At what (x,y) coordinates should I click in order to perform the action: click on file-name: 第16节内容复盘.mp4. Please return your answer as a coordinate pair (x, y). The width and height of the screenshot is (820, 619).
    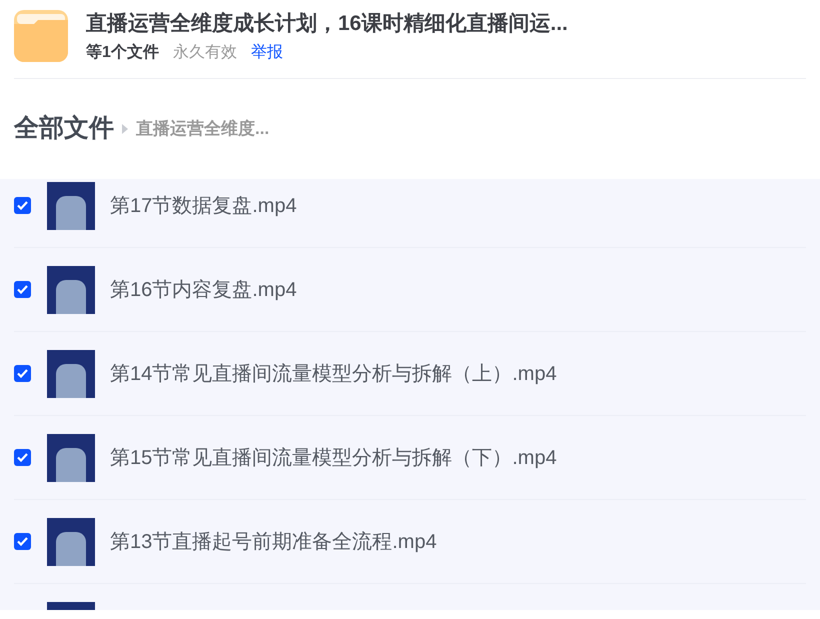
    Looking at the image, I should click on (203, 289).